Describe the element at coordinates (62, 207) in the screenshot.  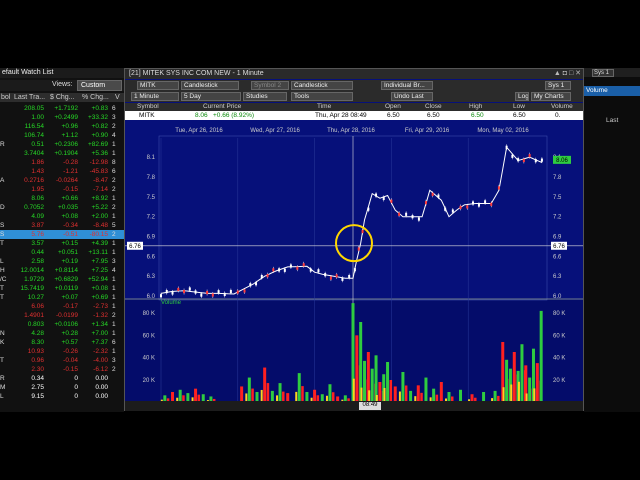
I see `watch-list-row: D 0.7052 +0.035 +5.22 2` at that location.